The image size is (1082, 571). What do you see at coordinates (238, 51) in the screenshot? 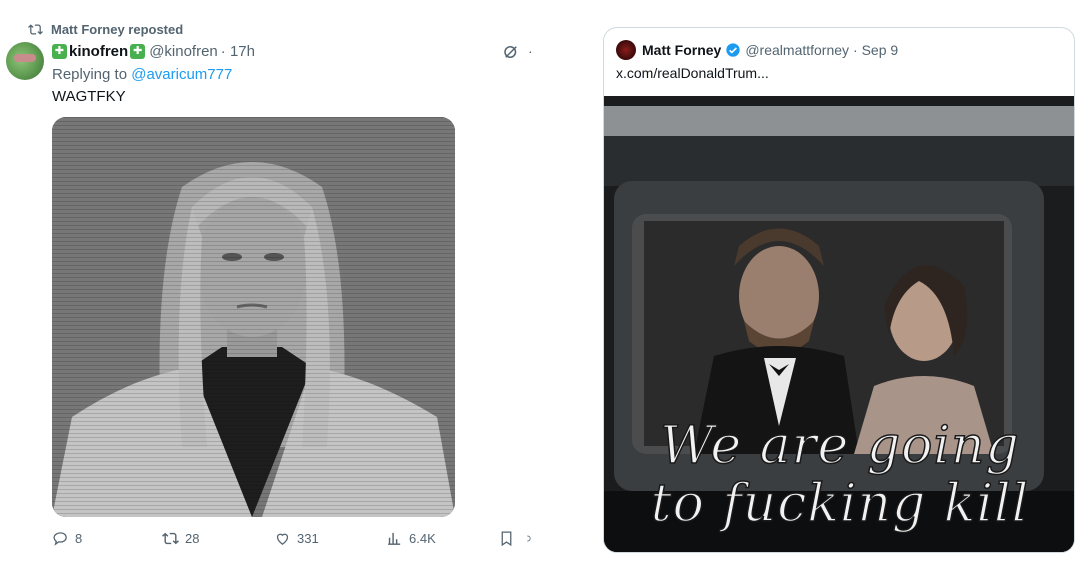
I see `tweet-time: · 17h` at bounding box center [238, 51].